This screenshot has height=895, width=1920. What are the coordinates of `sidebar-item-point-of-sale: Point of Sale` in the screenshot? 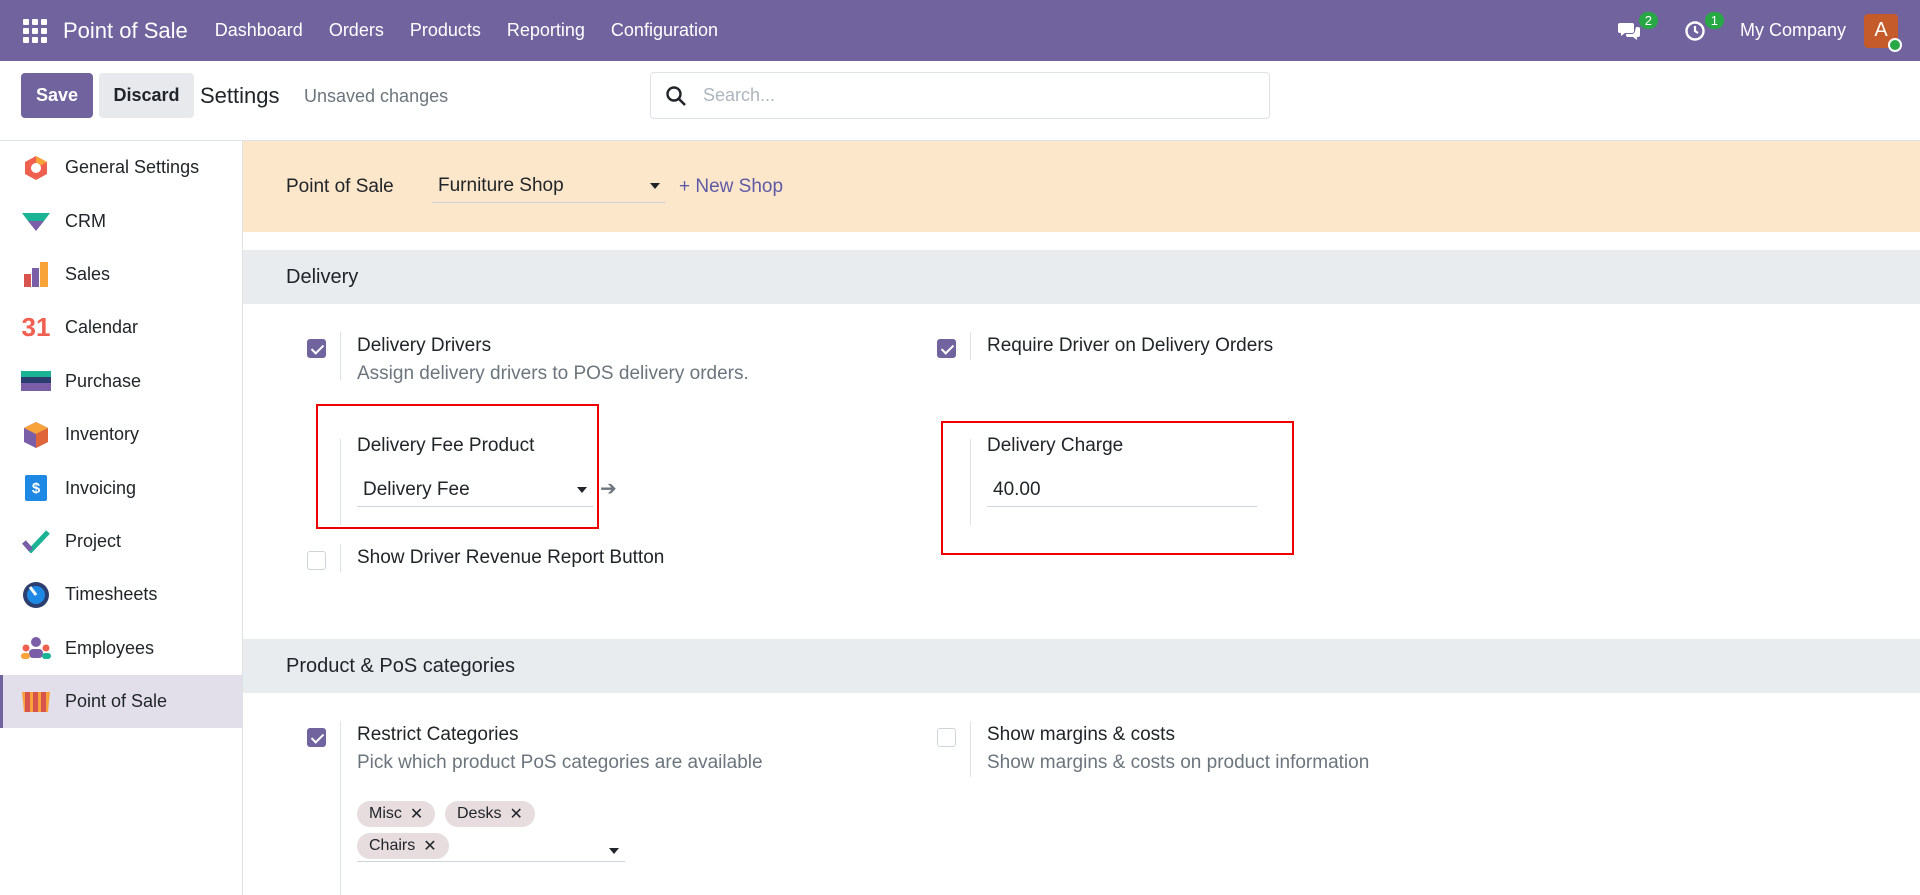 It's located at (121, 701).